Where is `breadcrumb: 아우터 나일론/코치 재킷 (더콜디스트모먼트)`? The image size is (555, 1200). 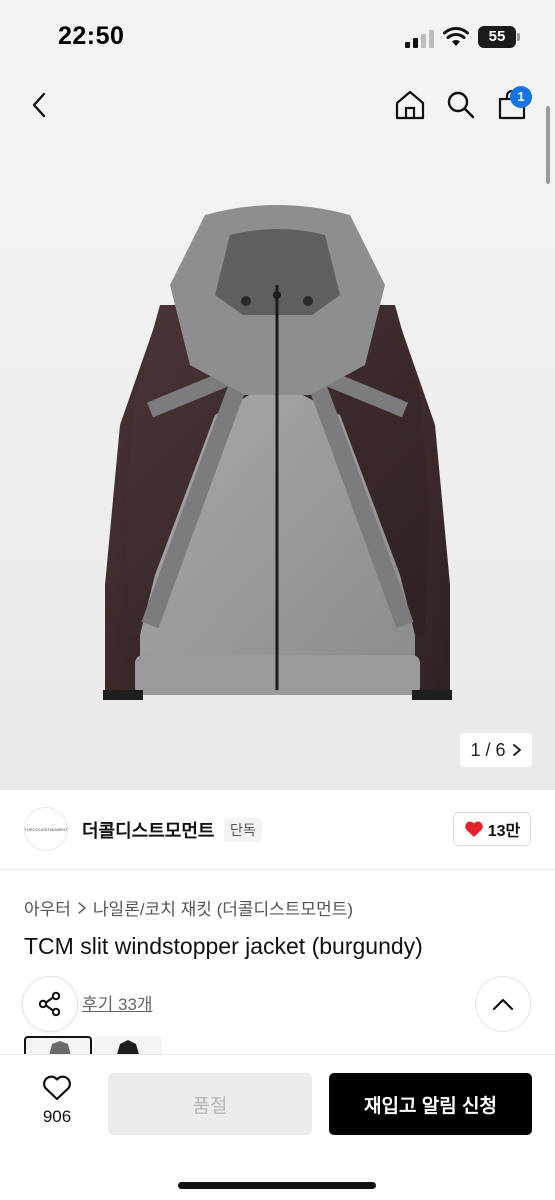 breadcrumb: 아우터 나일론/코치 재킷 (더콜디스트모먼트) is located at coordinates (188, 907).